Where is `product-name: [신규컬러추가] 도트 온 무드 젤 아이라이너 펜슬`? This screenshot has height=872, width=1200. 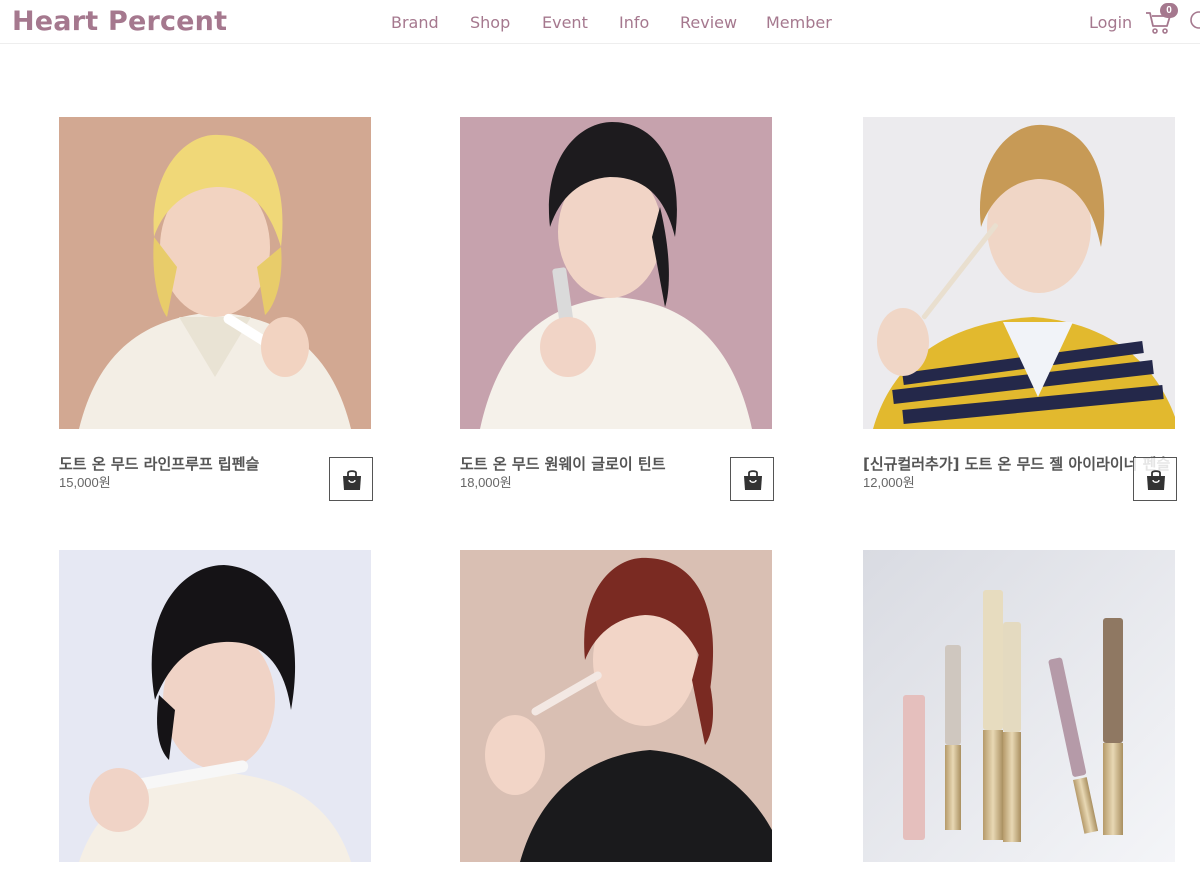
product-name: [신규컬러추가] 도트 온 무드 젤 아이라이너 펜슬 is located at coordinates (1016, 463).